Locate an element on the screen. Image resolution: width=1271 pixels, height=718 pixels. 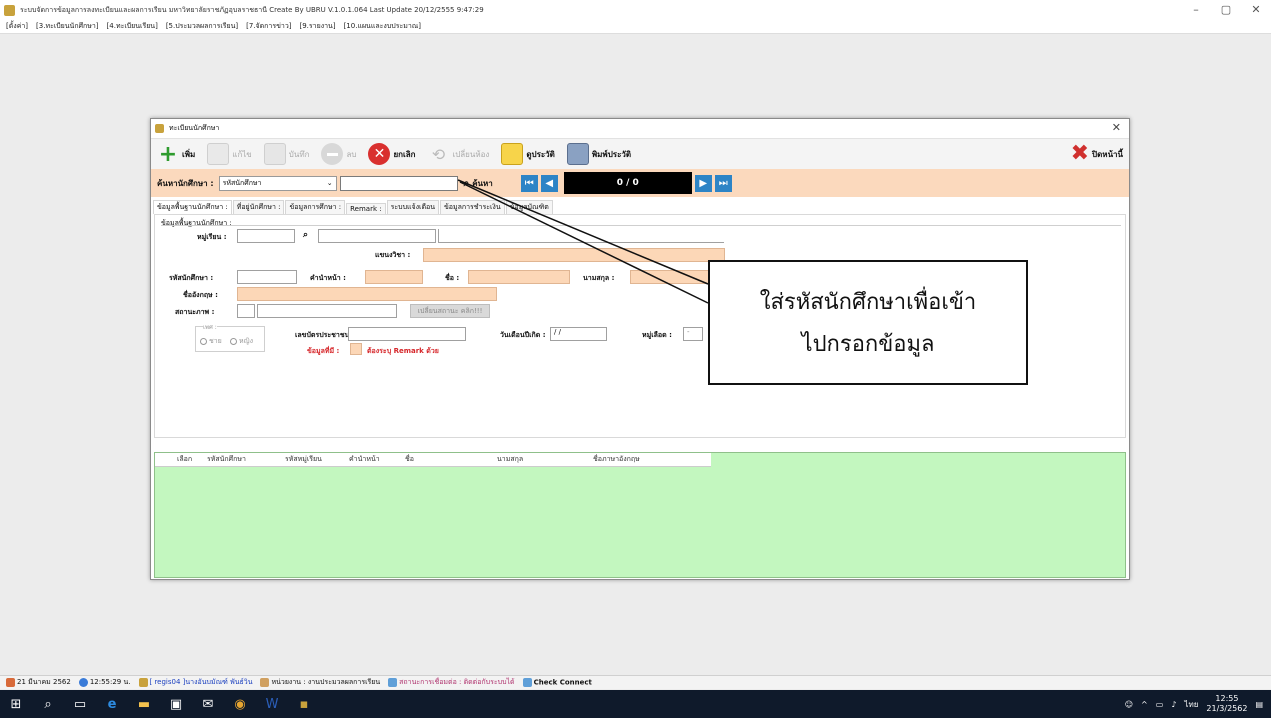
class-group-name-input is located at coordinates (377, 236).